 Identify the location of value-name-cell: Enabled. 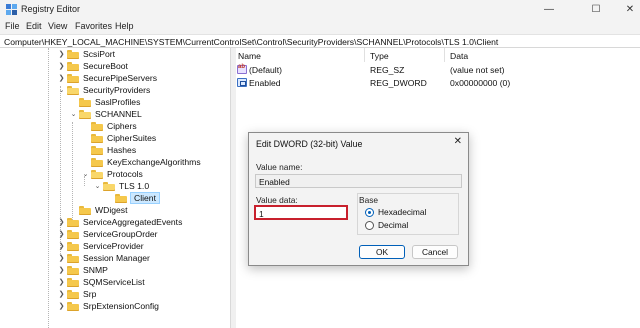
(259, 83).